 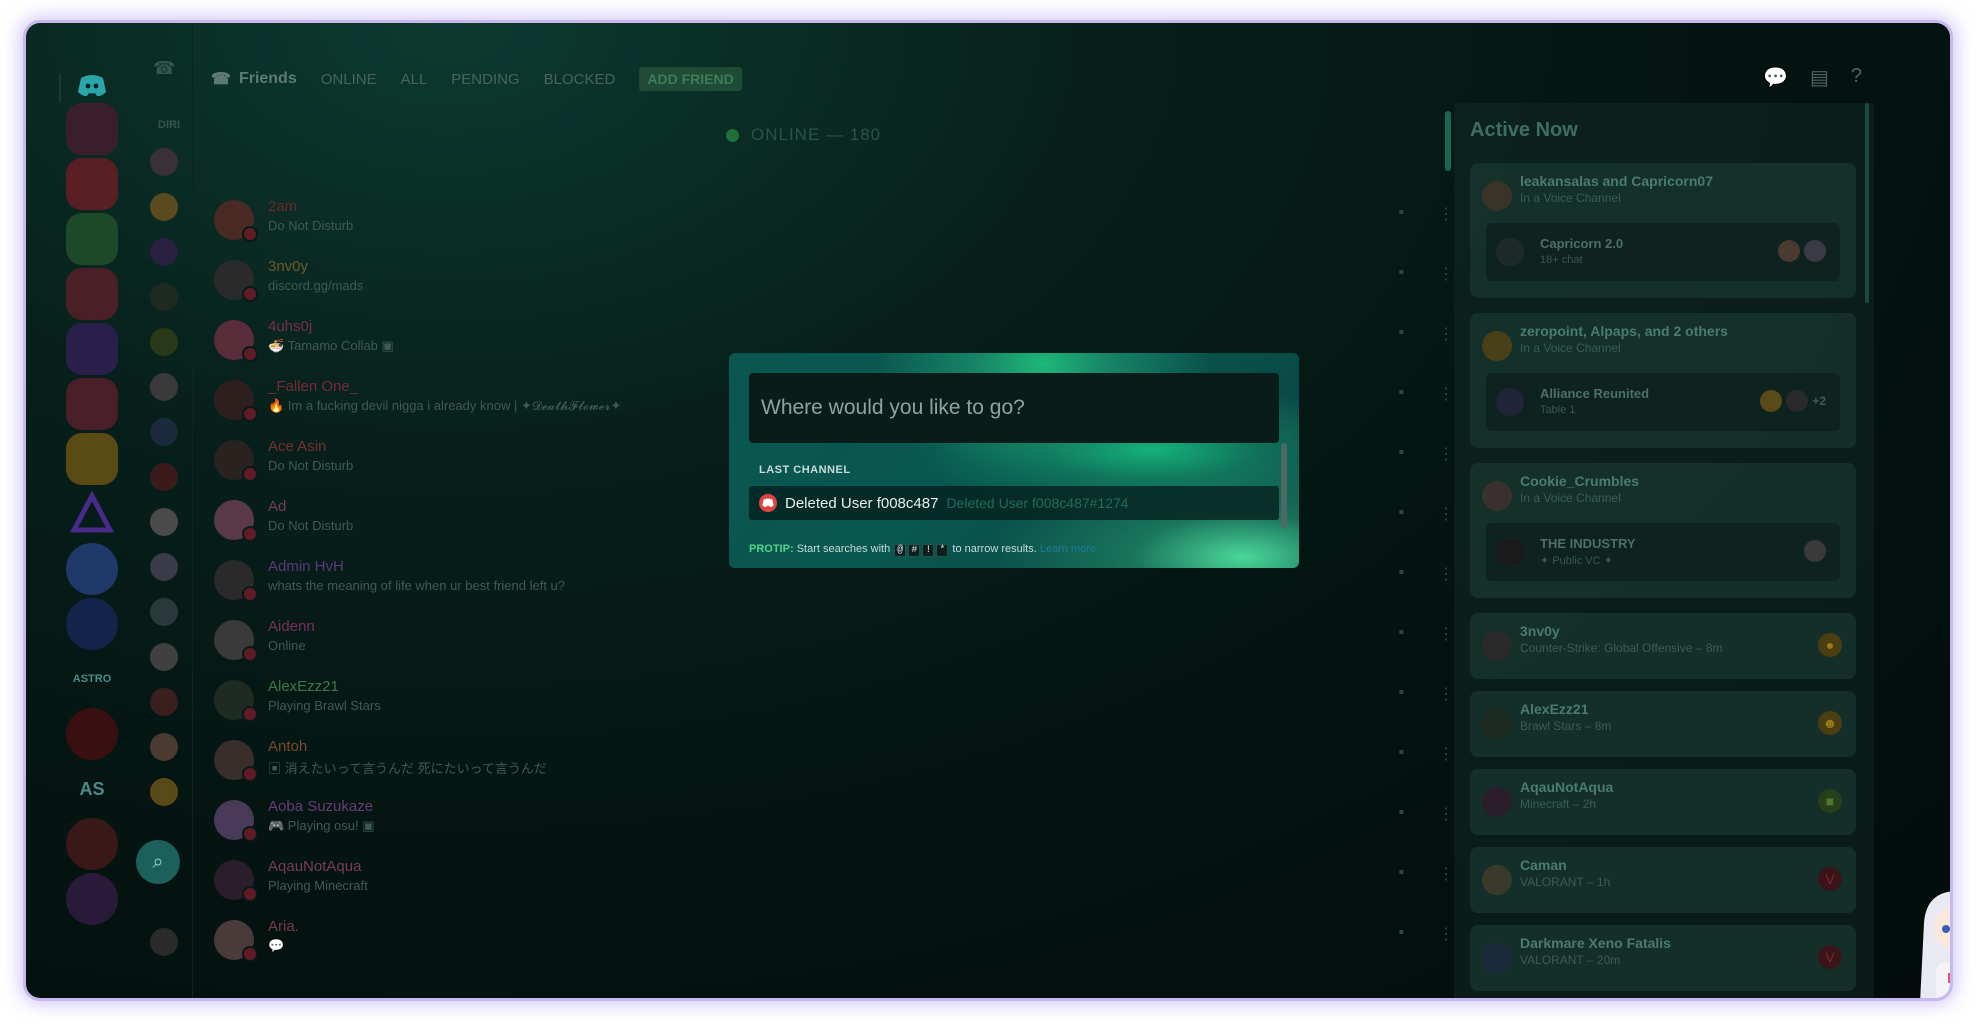 I want to click on voice-channel: Capricorn 2.0 18+ chat, so click(x=1663, y=252).